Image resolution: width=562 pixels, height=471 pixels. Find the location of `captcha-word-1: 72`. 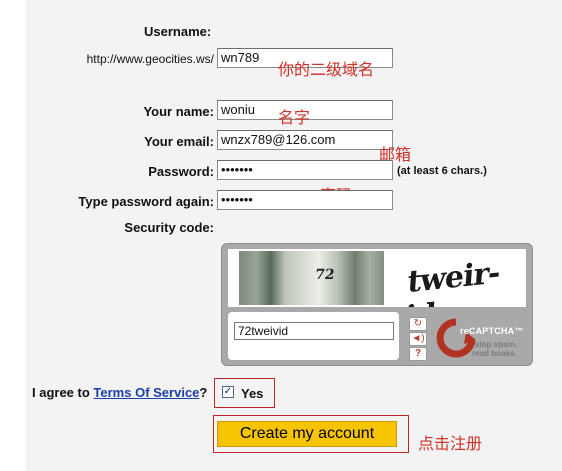

captcha-word-1: 72 is located at coordinates (324, 275).